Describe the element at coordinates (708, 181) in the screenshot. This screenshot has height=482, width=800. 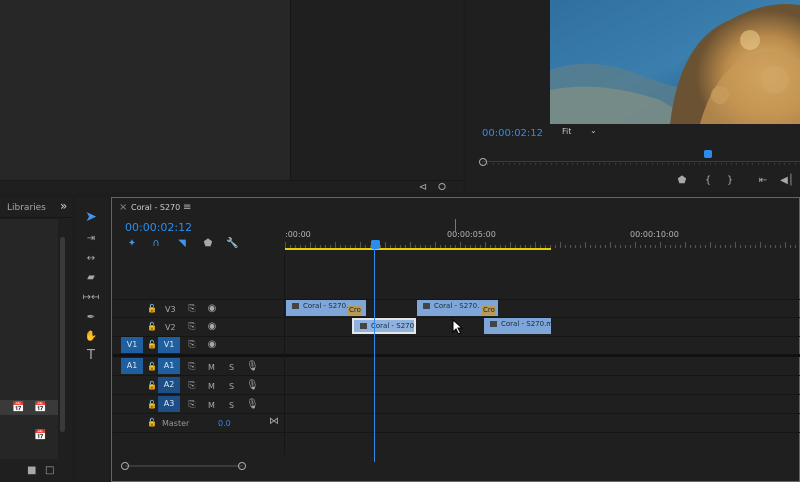
I see `mark-in-icon: {` at that location.